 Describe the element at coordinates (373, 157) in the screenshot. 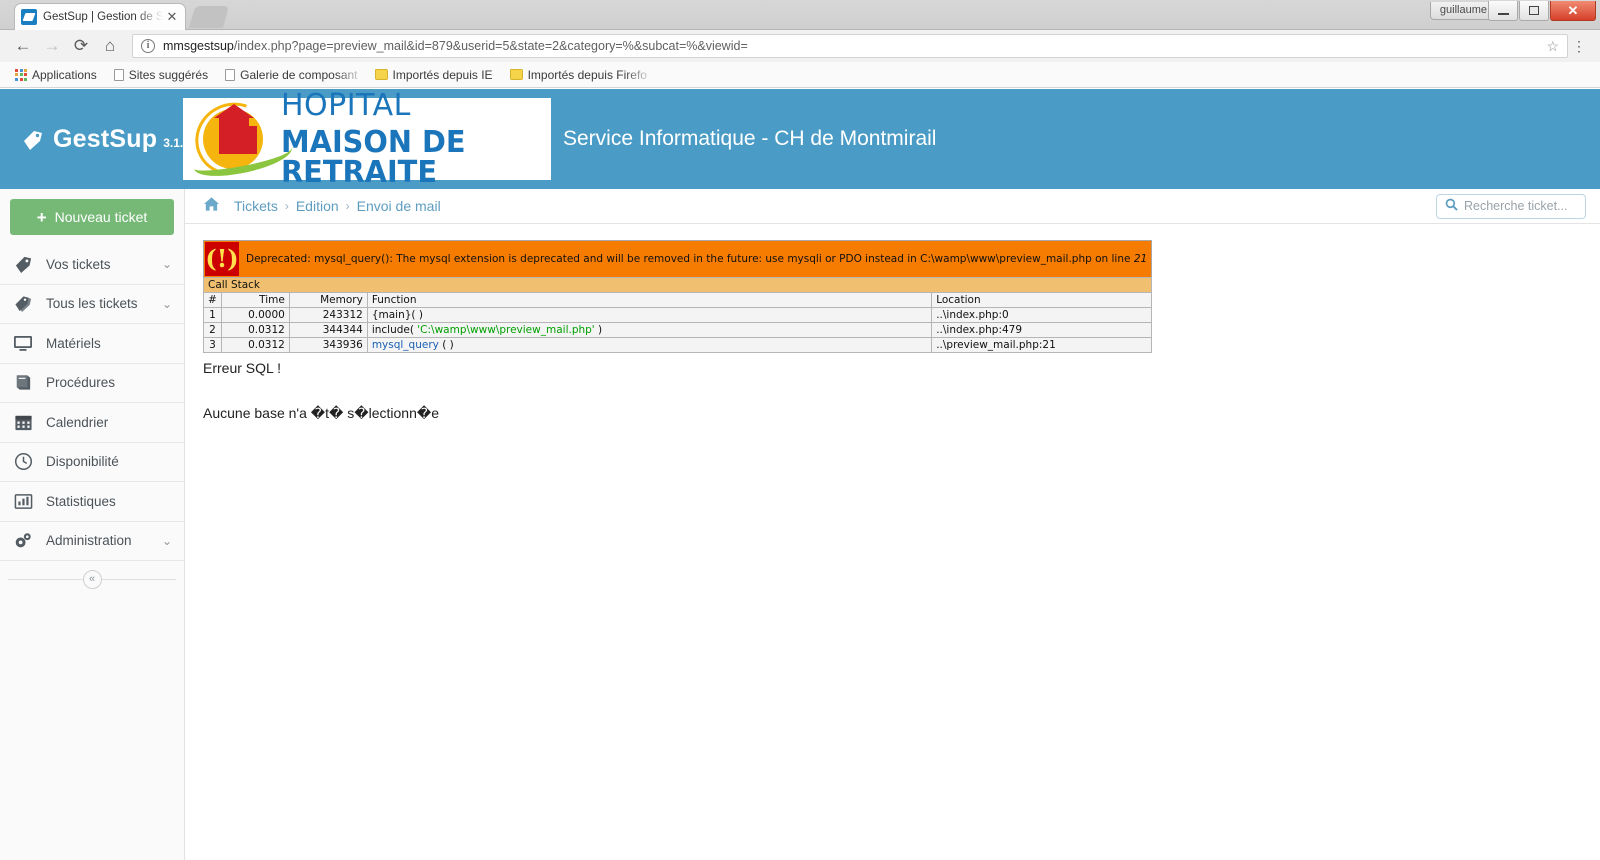

I see `logo-line-2: MAISON DE RETRAITE` at that location.